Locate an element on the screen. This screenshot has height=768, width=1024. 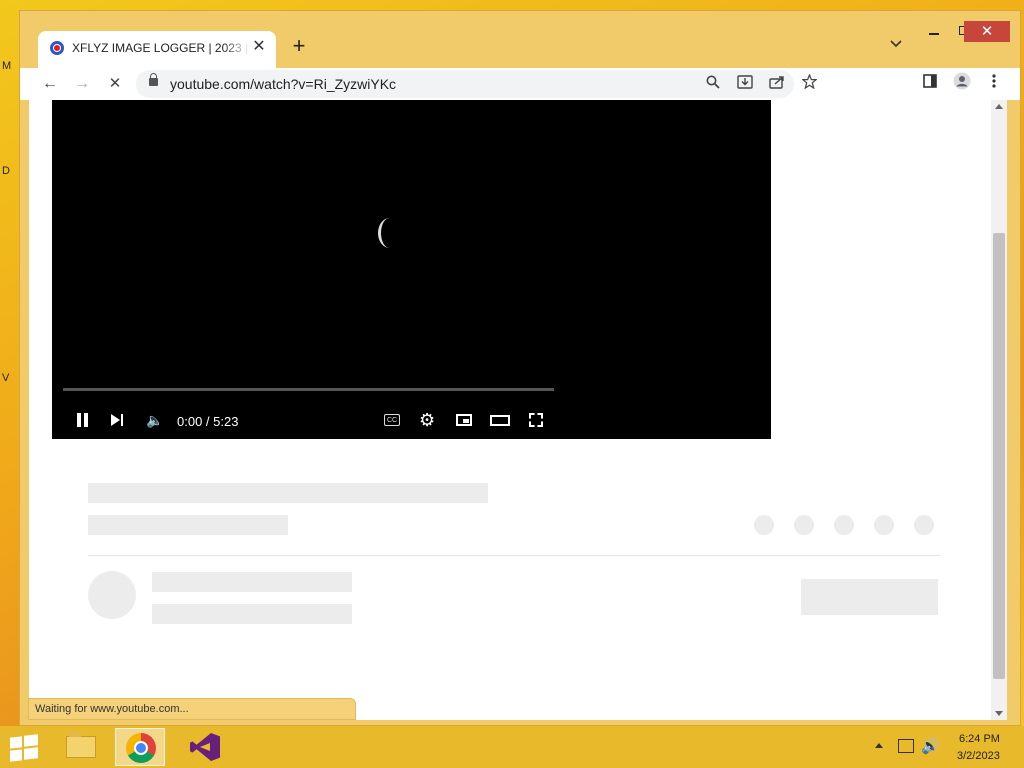
channel-avatar-placeholder is located at coordinates (112, 595).